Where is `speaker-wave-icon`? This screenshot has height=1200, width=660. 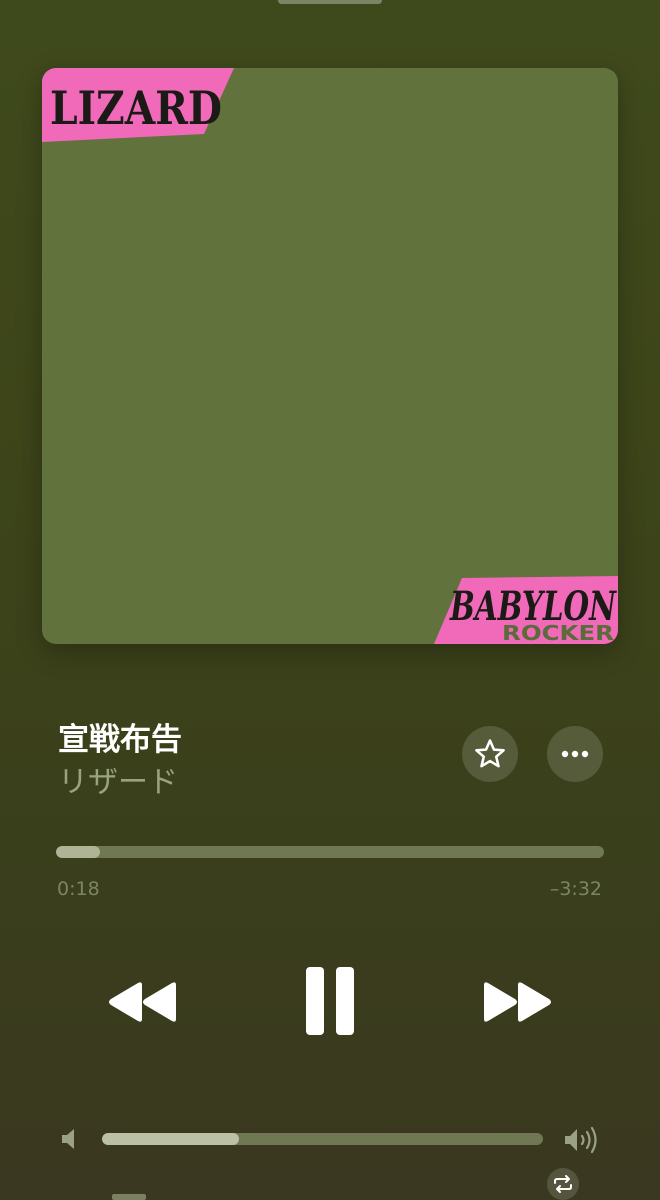
speaker-wave-icon is located at coordinates (581, 1140).